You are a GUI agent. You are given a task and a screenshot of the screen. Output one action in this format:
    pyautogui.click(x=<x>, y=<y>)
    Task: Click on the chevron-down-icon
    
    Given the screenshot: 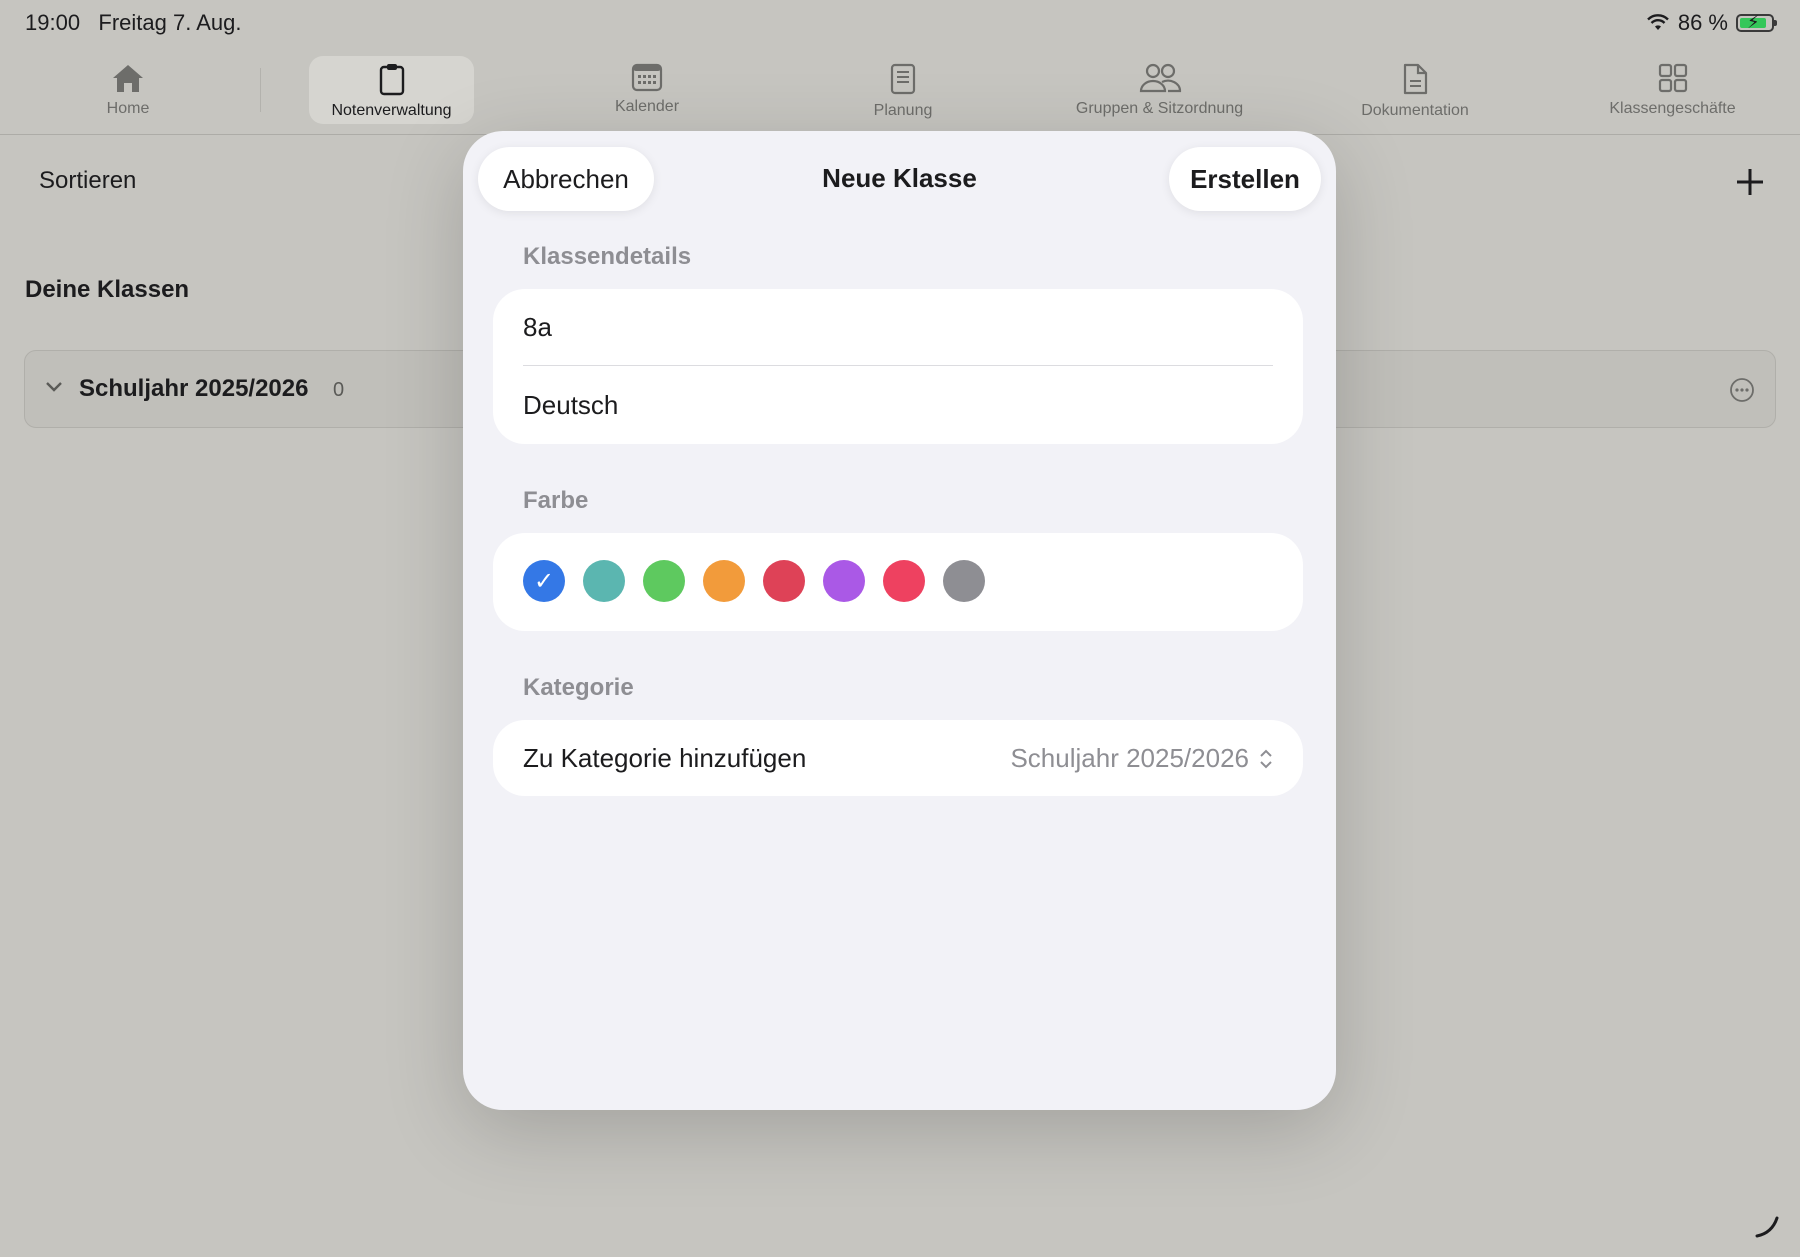 What is the action you would take?
    pyautogui.click(x=54, y=387)
    